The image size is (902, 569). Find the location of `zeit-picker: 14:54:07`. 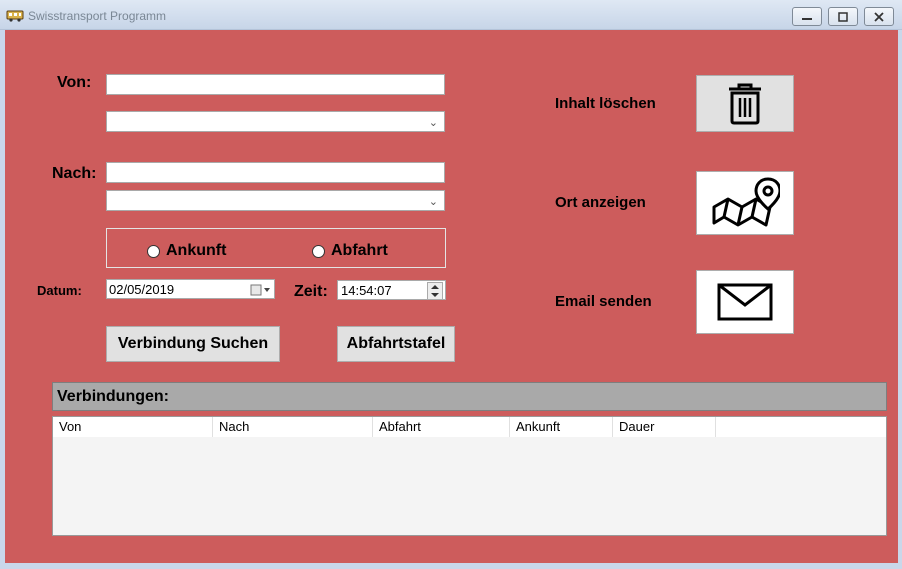

zeit-picker: 14:54:07 is located at coordinates (391, 290).